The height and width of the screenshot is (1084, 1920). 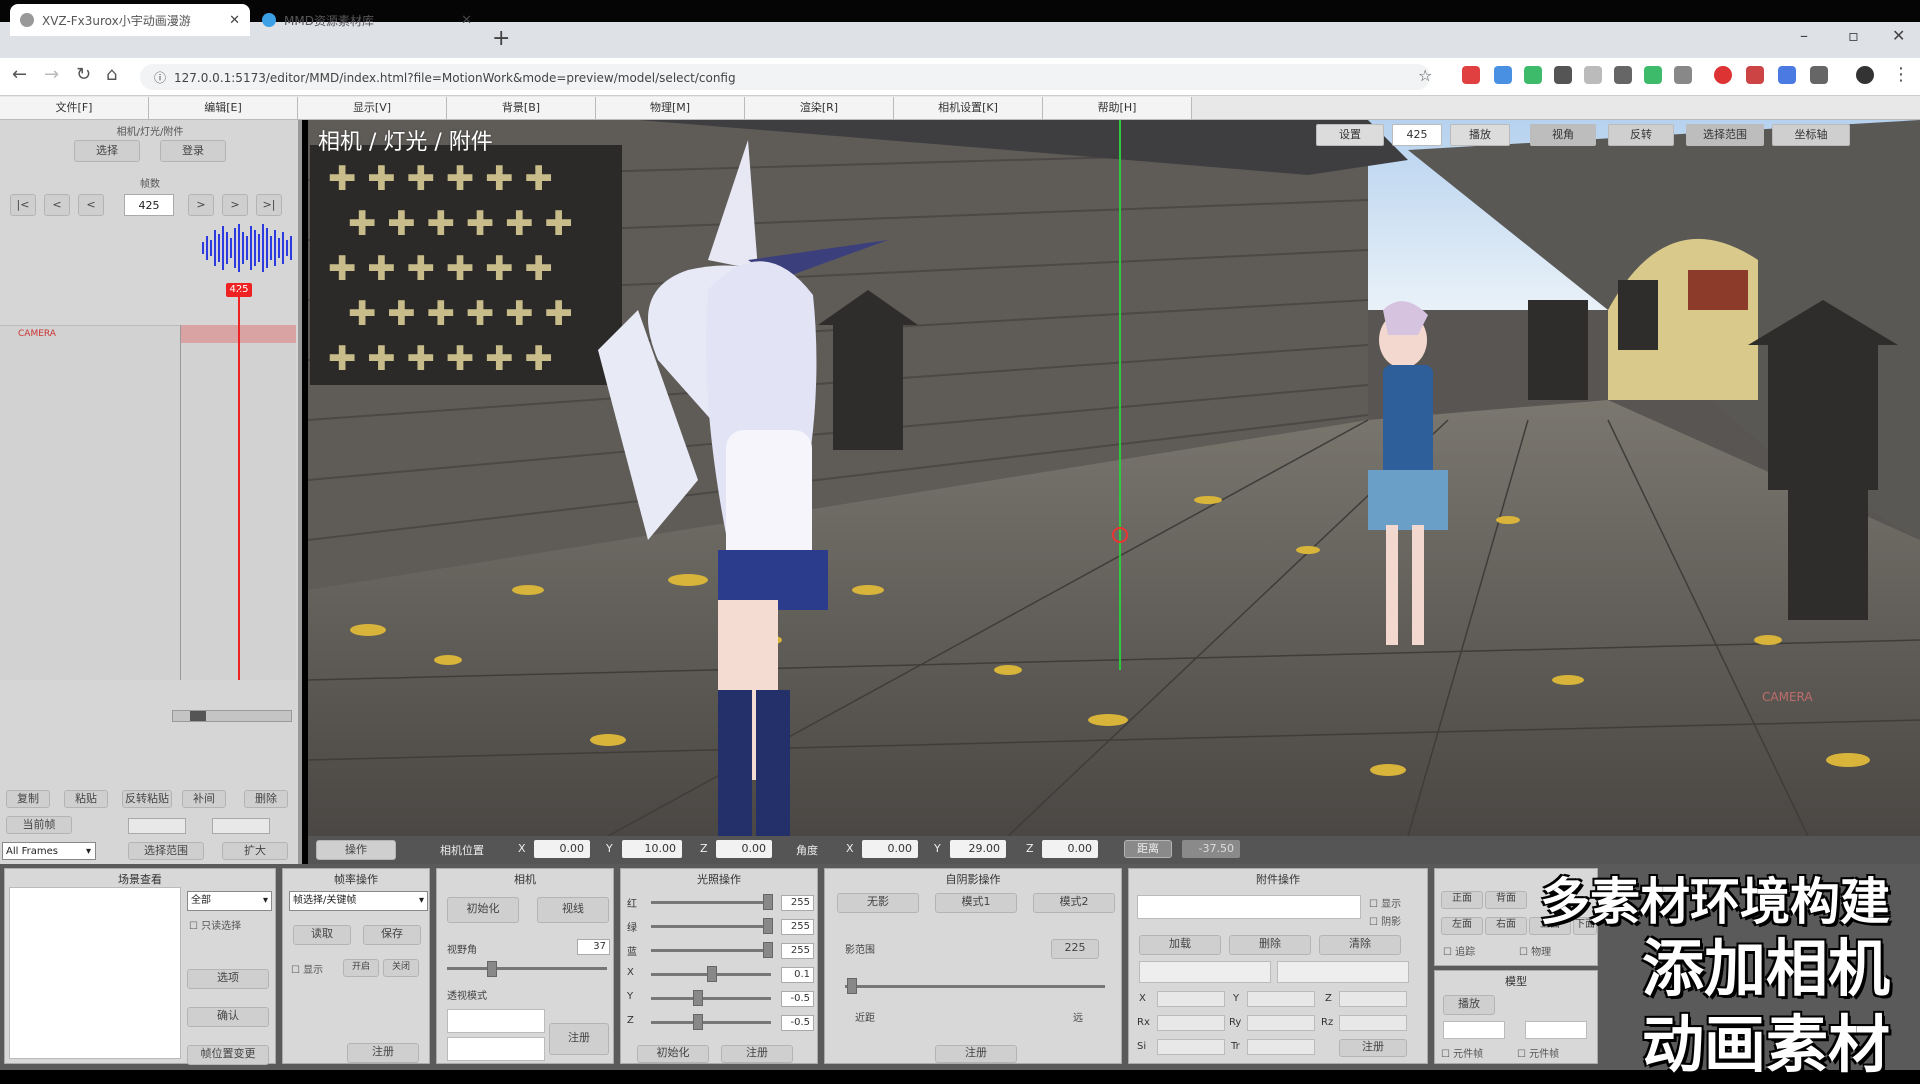 What do you see at coordinates (322, 935) in the screenshot?
I see `load-button: 读取` at bounding box center [322, 935].